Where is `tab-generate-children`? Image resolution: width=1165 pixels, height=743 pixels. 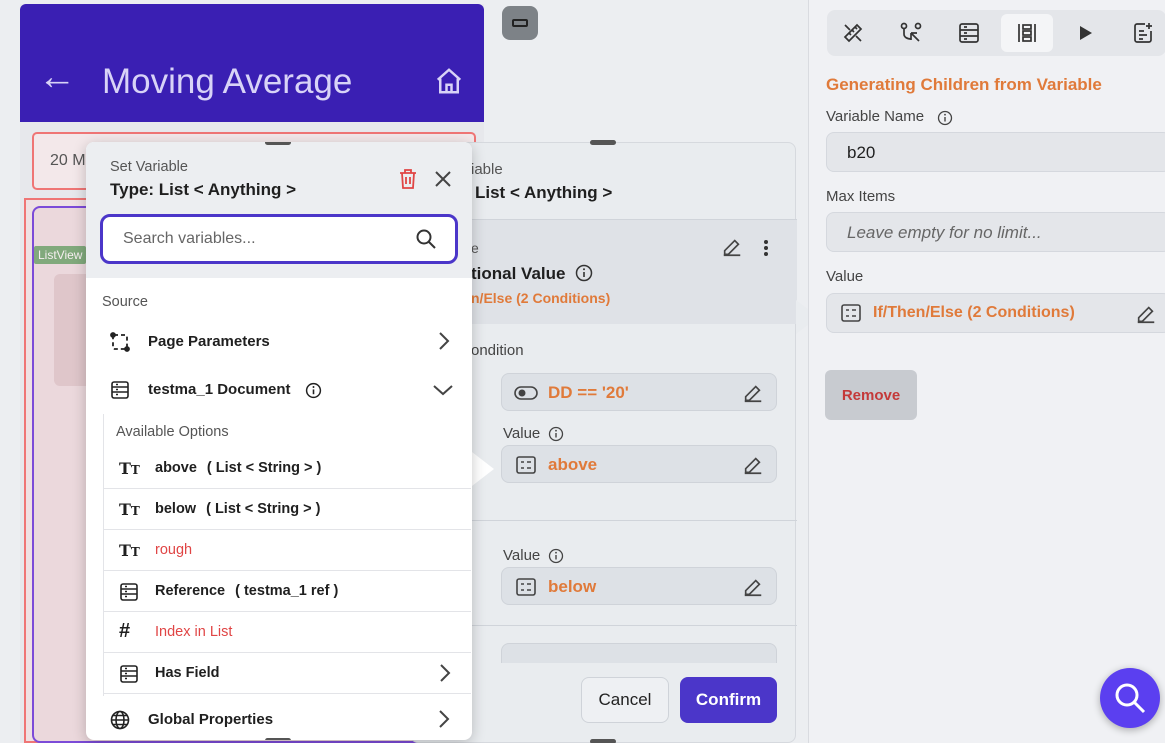 tab-generate-children is located at coordinates (1027, 33).